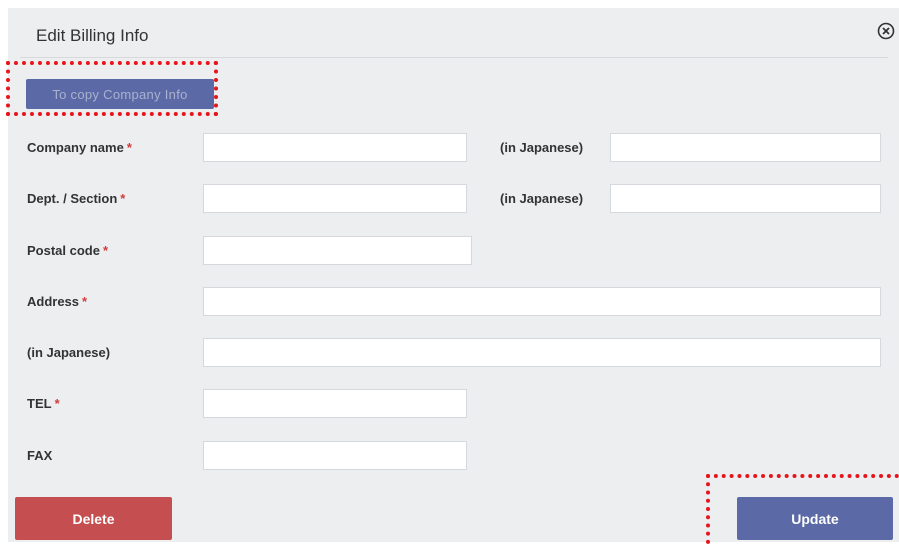  What do you see at coordinates (93, 518) in the screenshot?
I see `delete-button: Delete` at bounding box center [93, 518].